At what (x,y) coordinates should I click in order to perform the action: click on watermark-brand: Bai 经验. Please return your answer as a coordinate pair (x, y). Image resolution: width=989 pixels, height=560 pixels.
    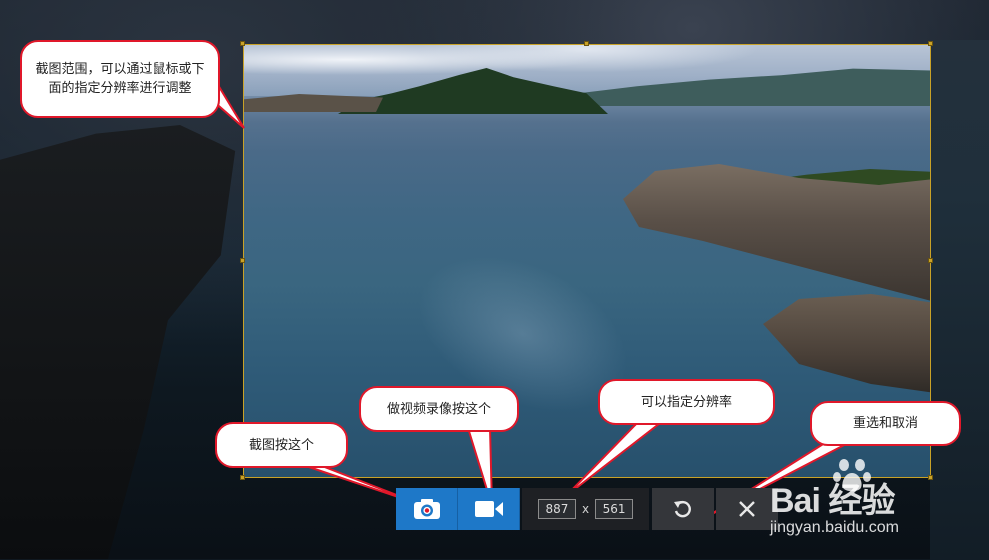
    Looking at the image, I should click on (832, 501).